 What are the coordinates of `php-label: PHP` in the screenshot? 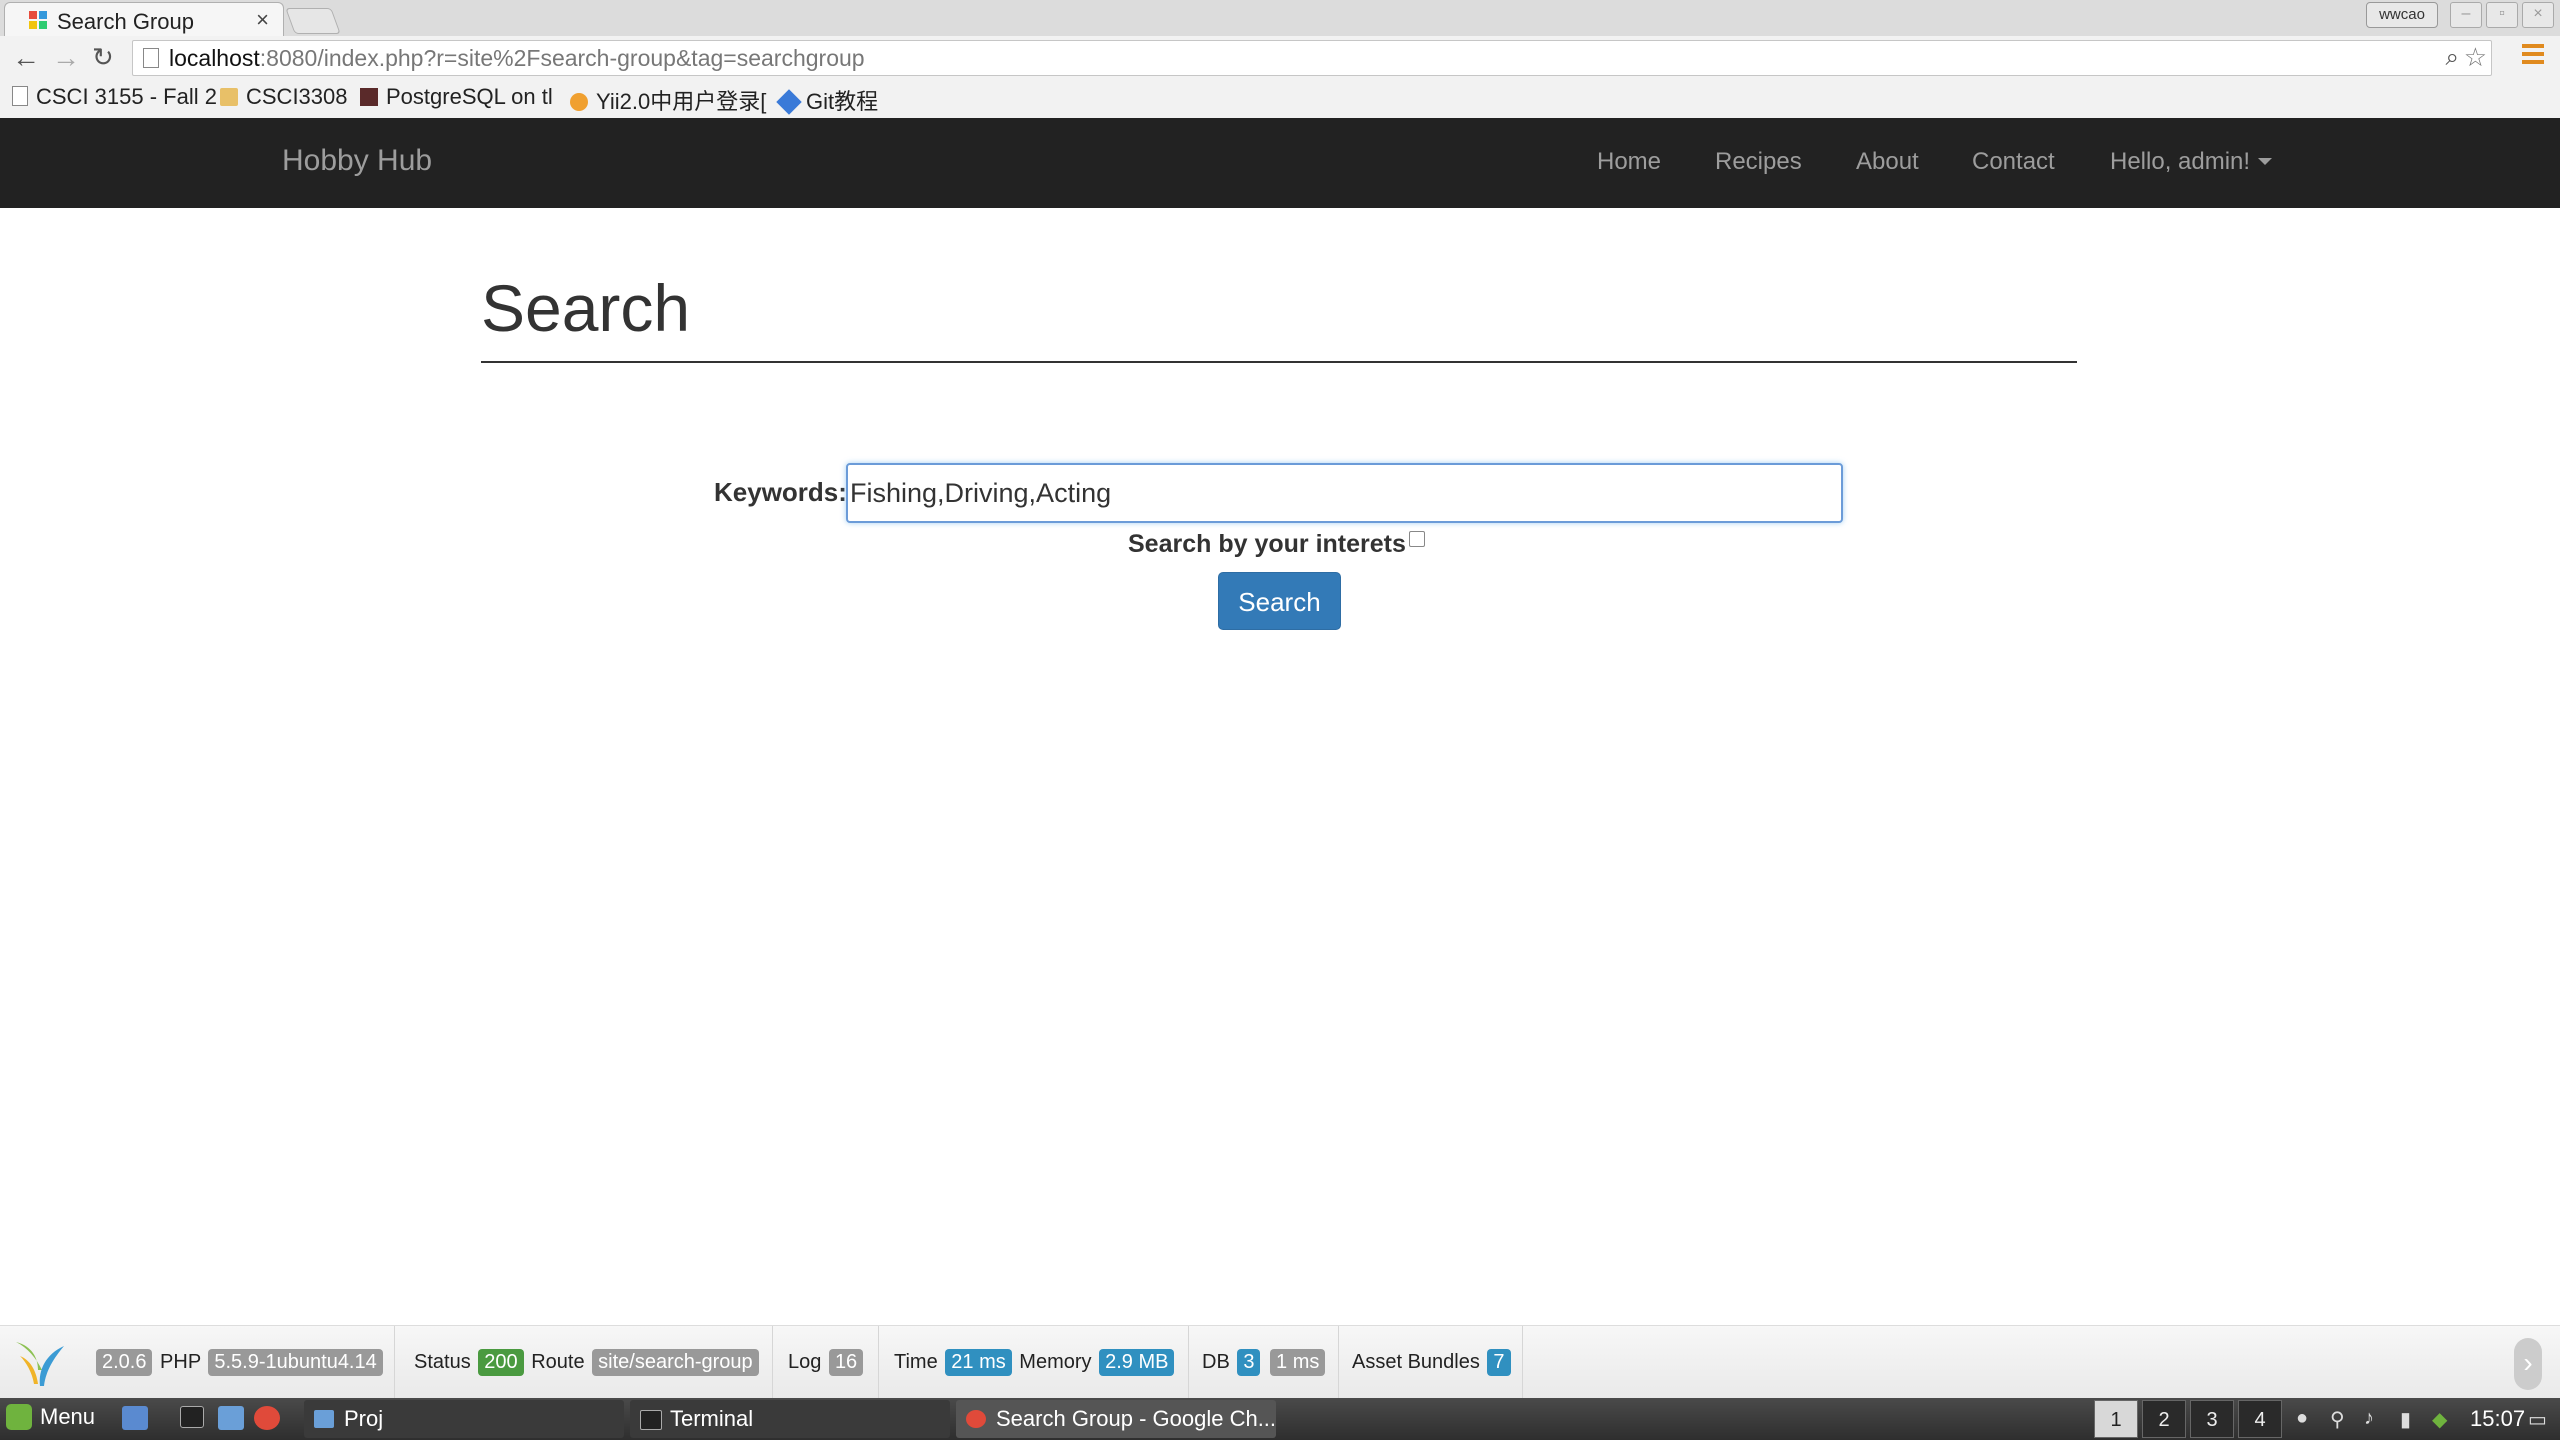 It's located at (180, 1362).